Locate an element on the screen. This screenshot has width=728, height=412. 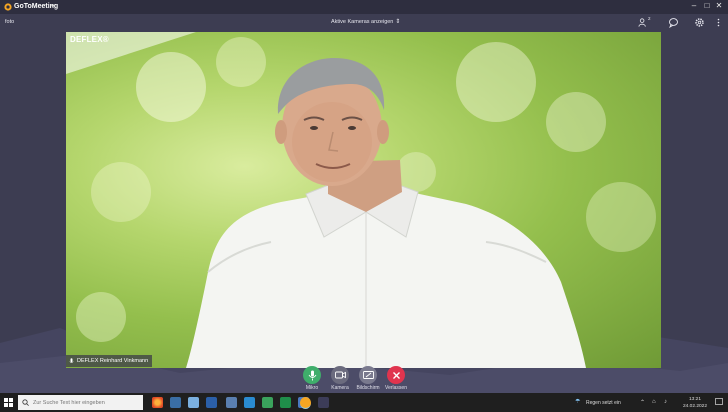
chat-icon is located at coordinates (673, 22).